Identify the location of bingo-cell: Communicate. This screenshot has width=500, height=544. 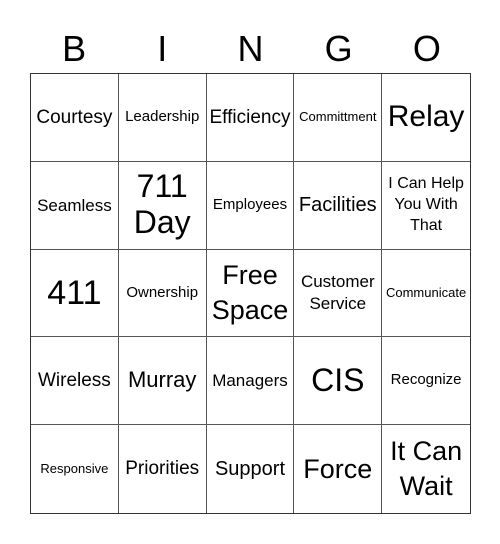
(426, 294).